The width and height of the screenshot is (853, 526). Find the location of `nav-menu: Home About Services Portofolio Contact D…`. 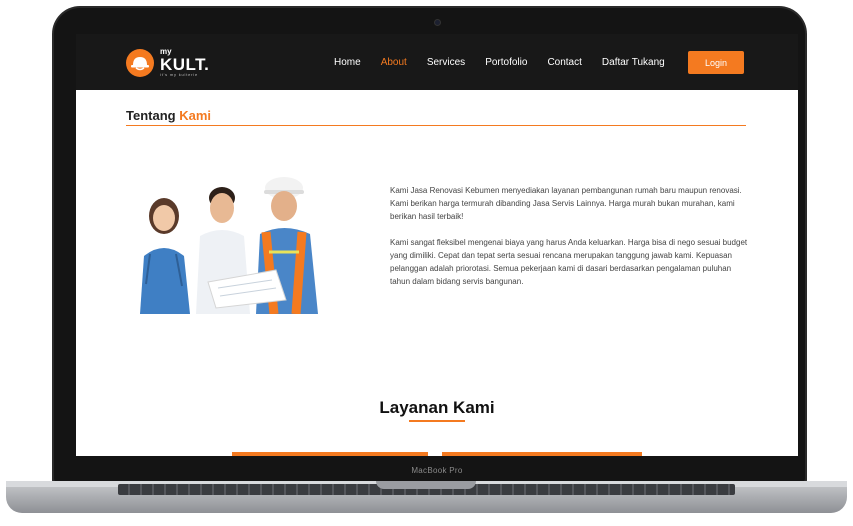

nav-menu: Home About Services Portofolio Contact D… is located at coordinates (509, 62).